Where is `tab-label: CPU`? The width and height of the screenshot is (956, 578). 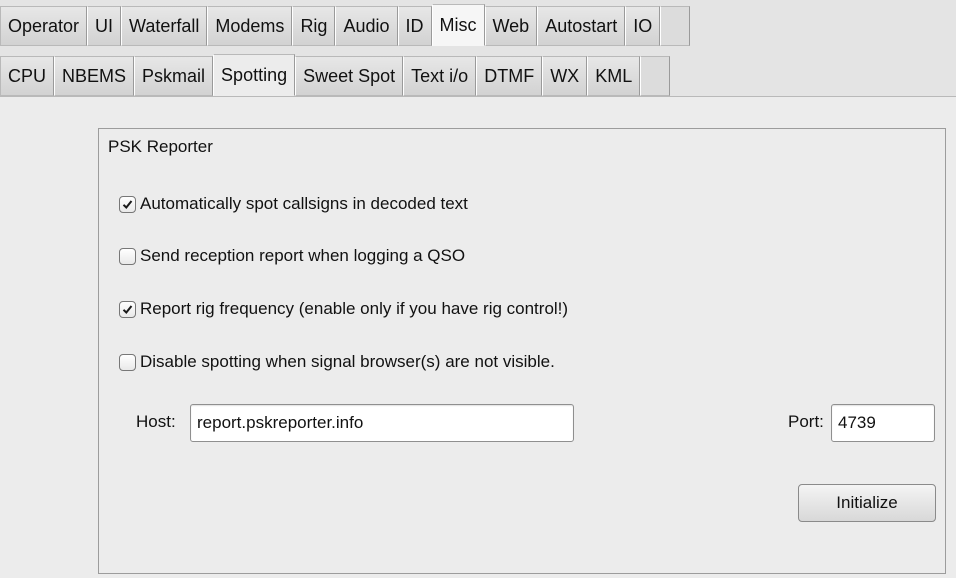 tab-label: CPU is located at coordinates (27, 75).